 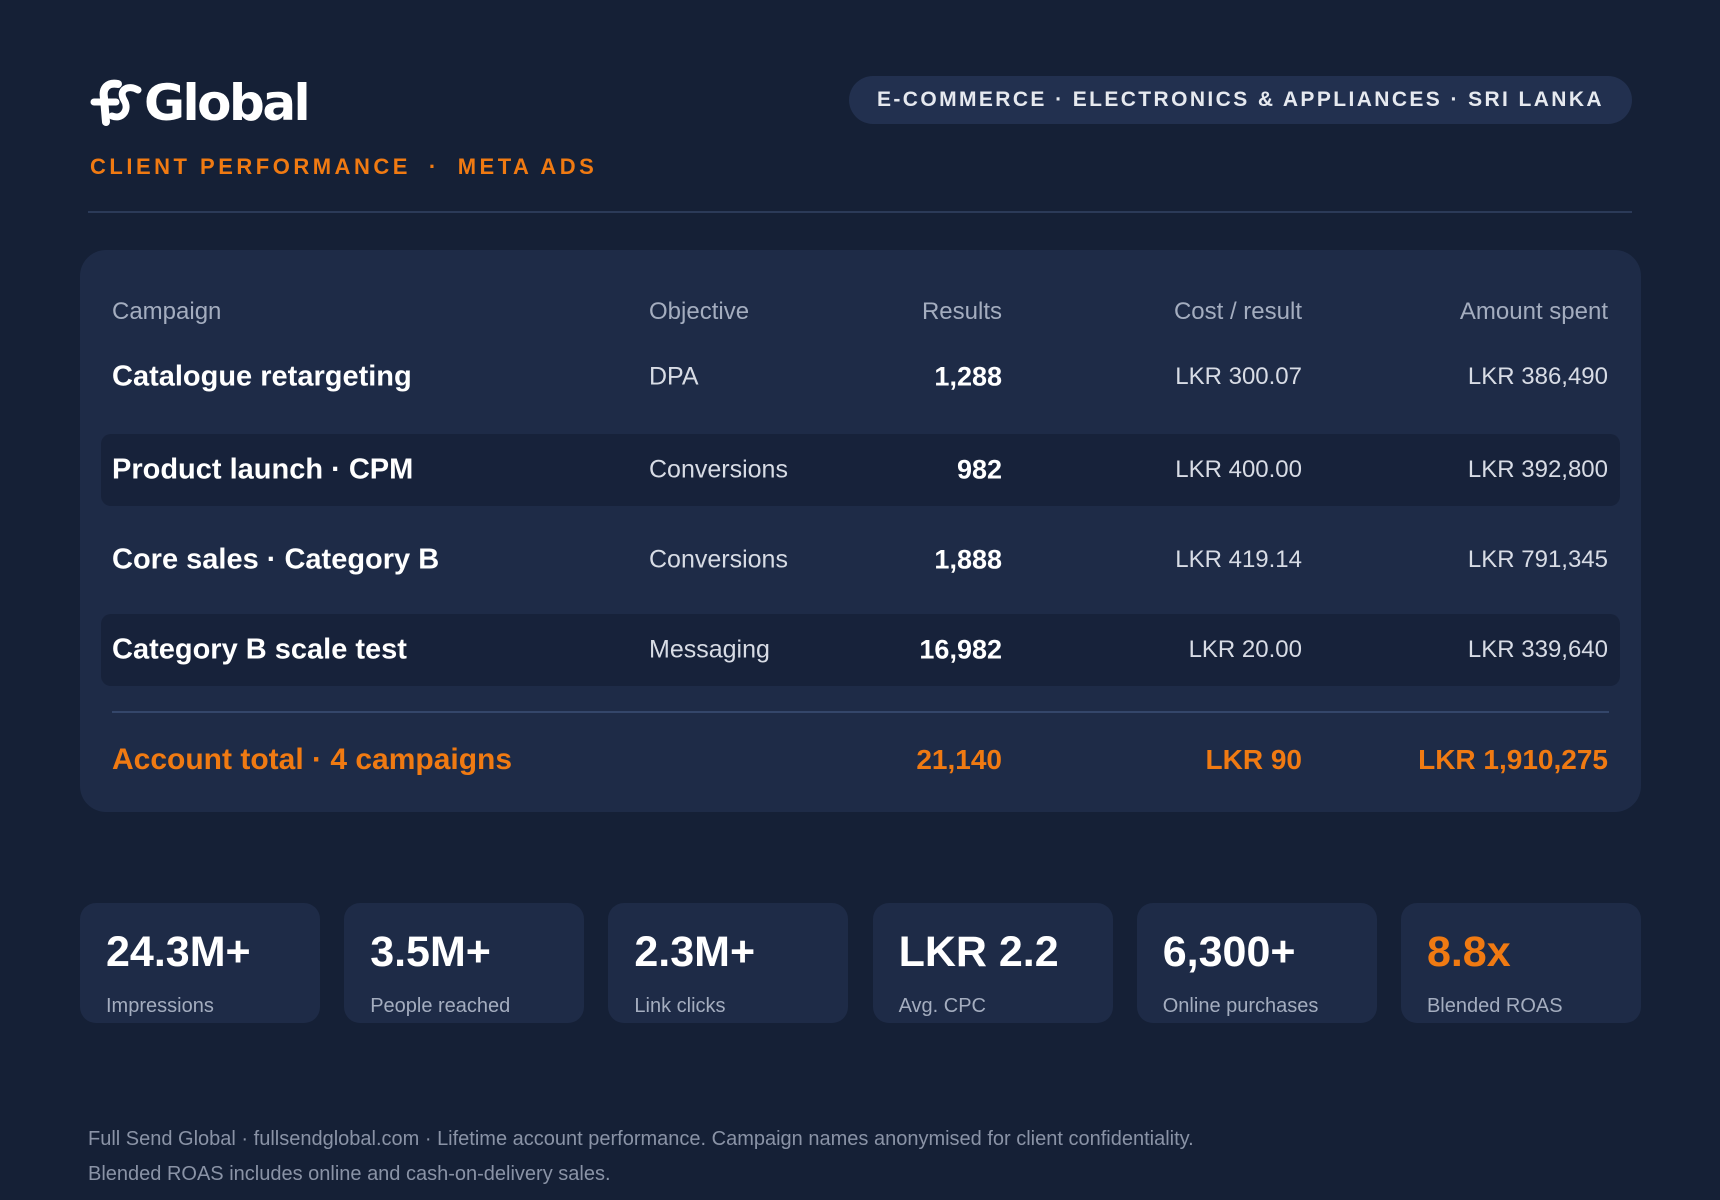 I want to click on campaign-amount-spent: LKR 386,490, so click(x=1537, y=376).